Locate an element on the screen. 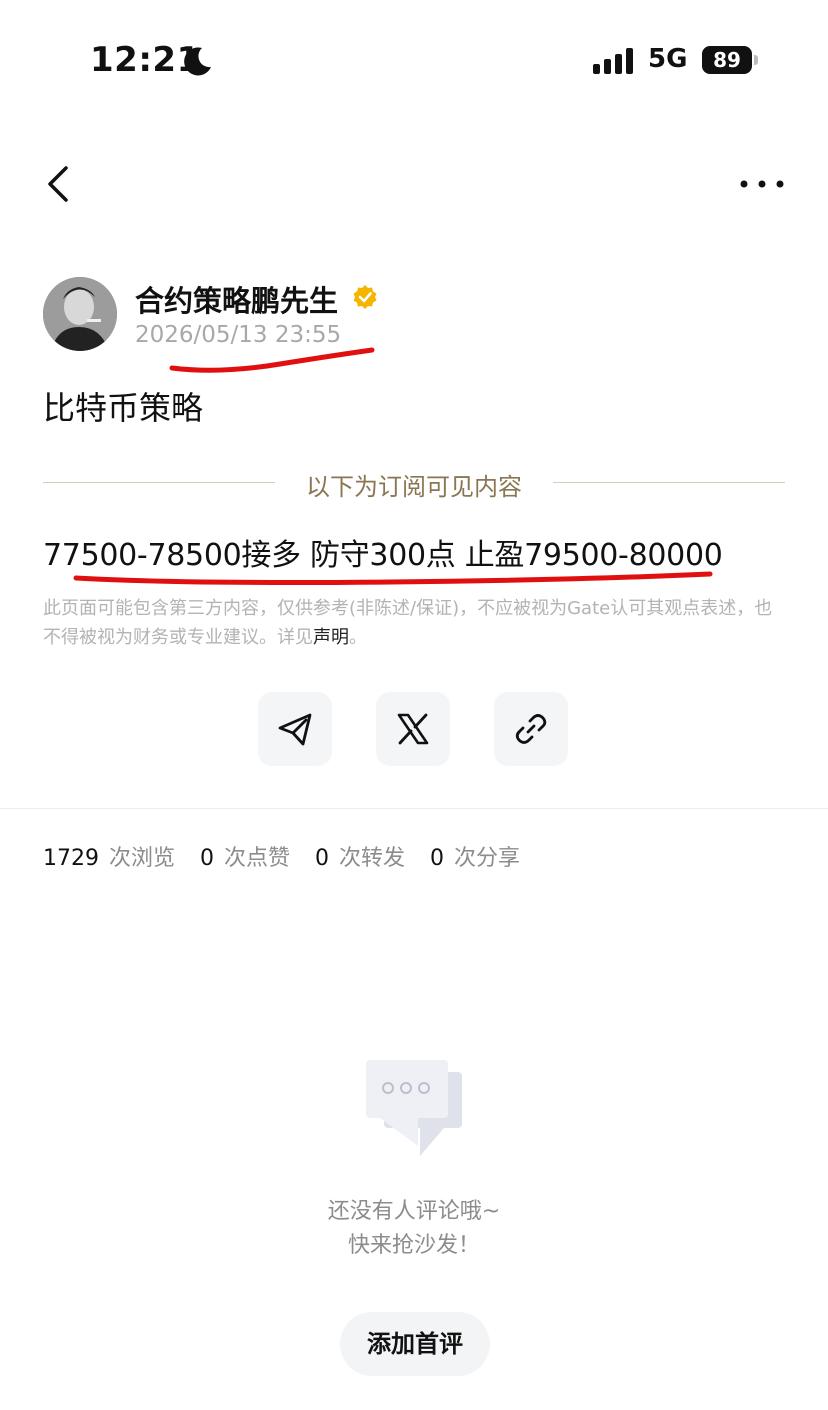 The image size is (828, 1410). author-name: 合约策略鹏先生 is located at coordinates (236, 299).